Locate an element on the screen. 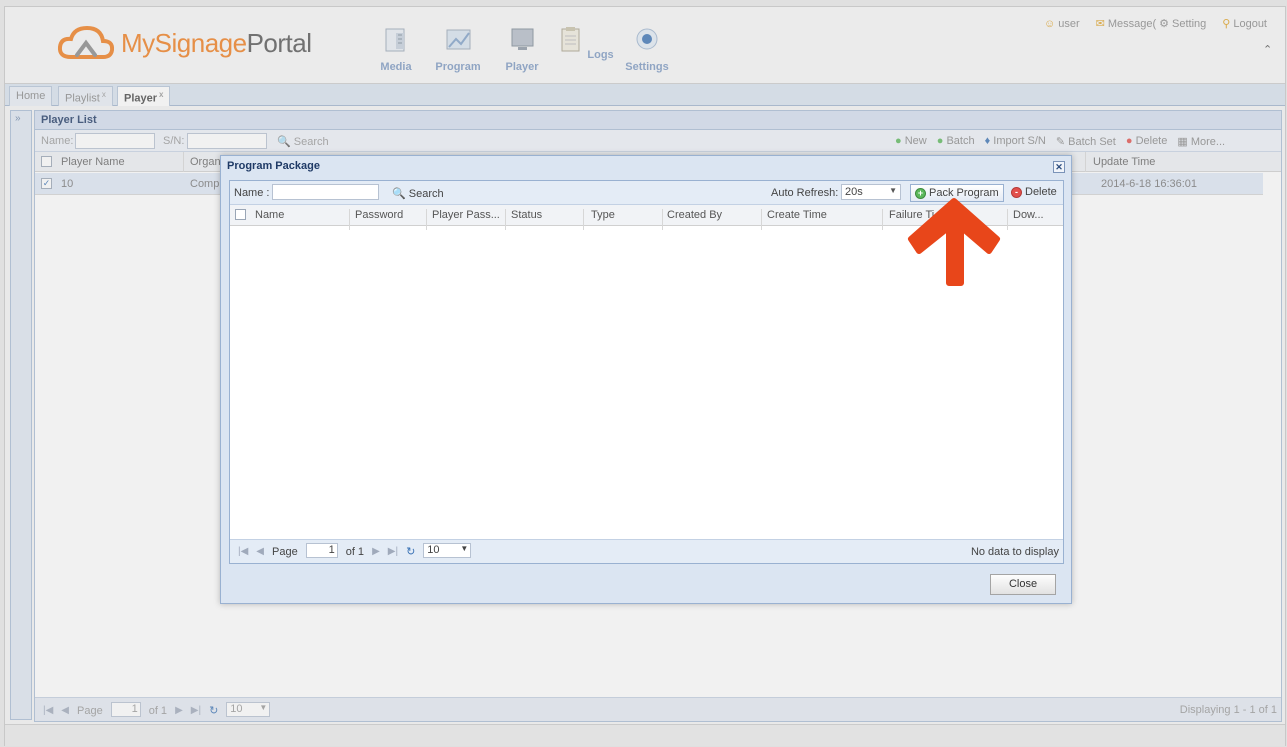  search-button: 🔍 Search is located at coordinates (303, 141).